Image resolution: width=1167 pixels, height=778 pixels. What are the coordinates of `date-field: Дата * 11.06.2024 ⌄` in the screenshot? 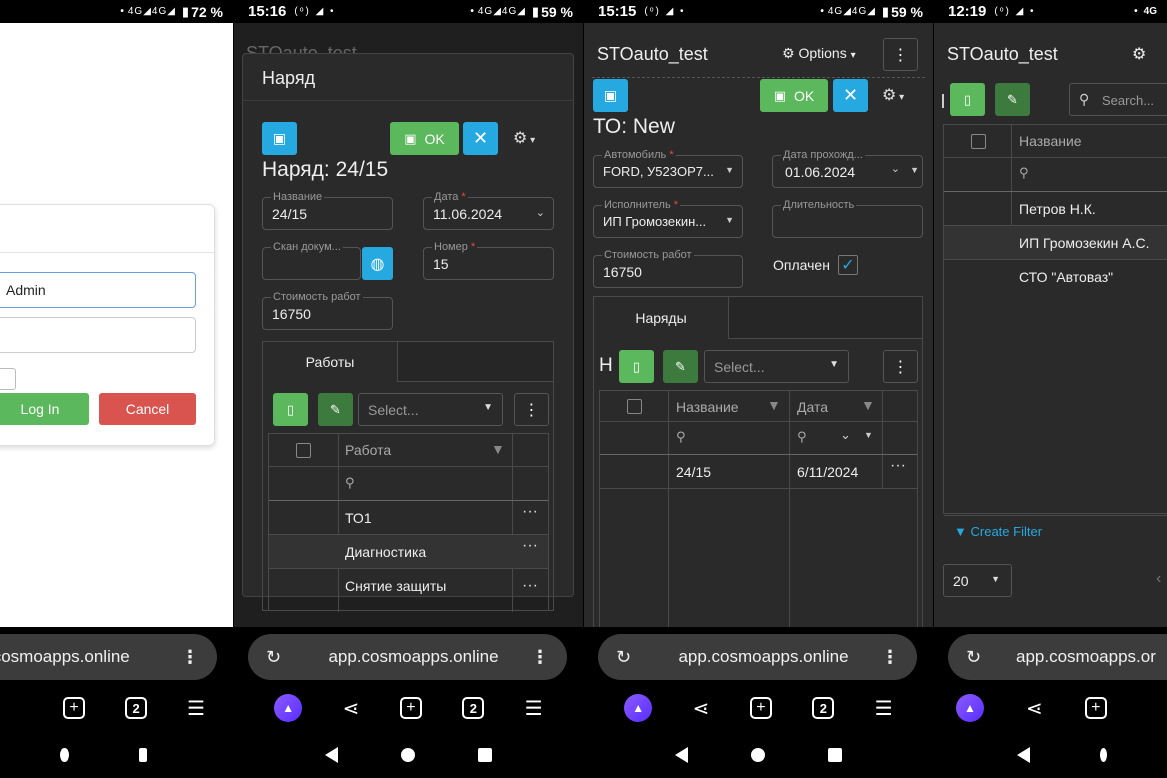 It's located at (488, 210).